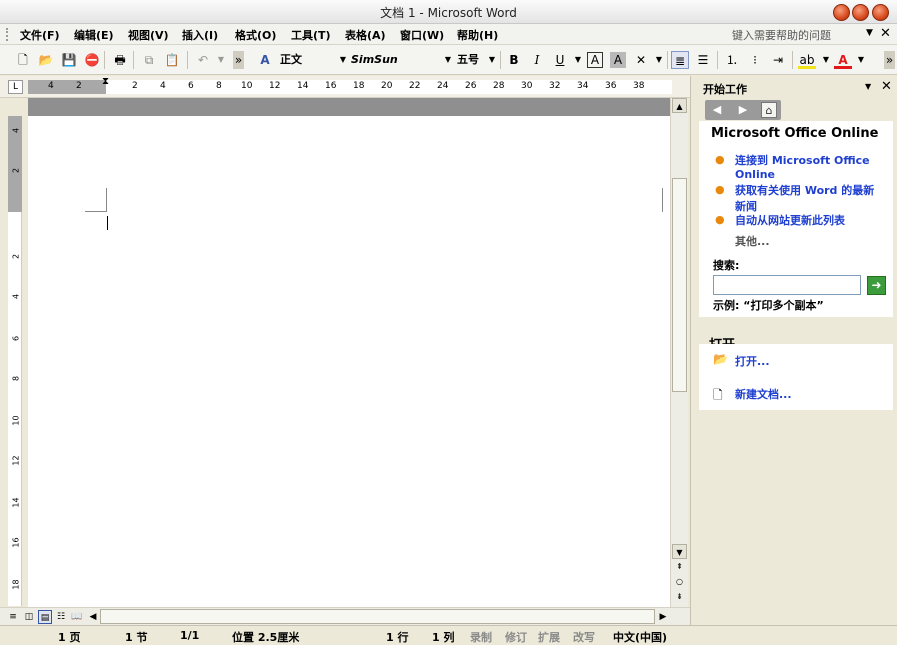 The image size is (897, 645). What do you see at coordinates (94, 35) in the screenshot?
I see `menu-edit: 编辑(E)` at bounding box center [94, 35].